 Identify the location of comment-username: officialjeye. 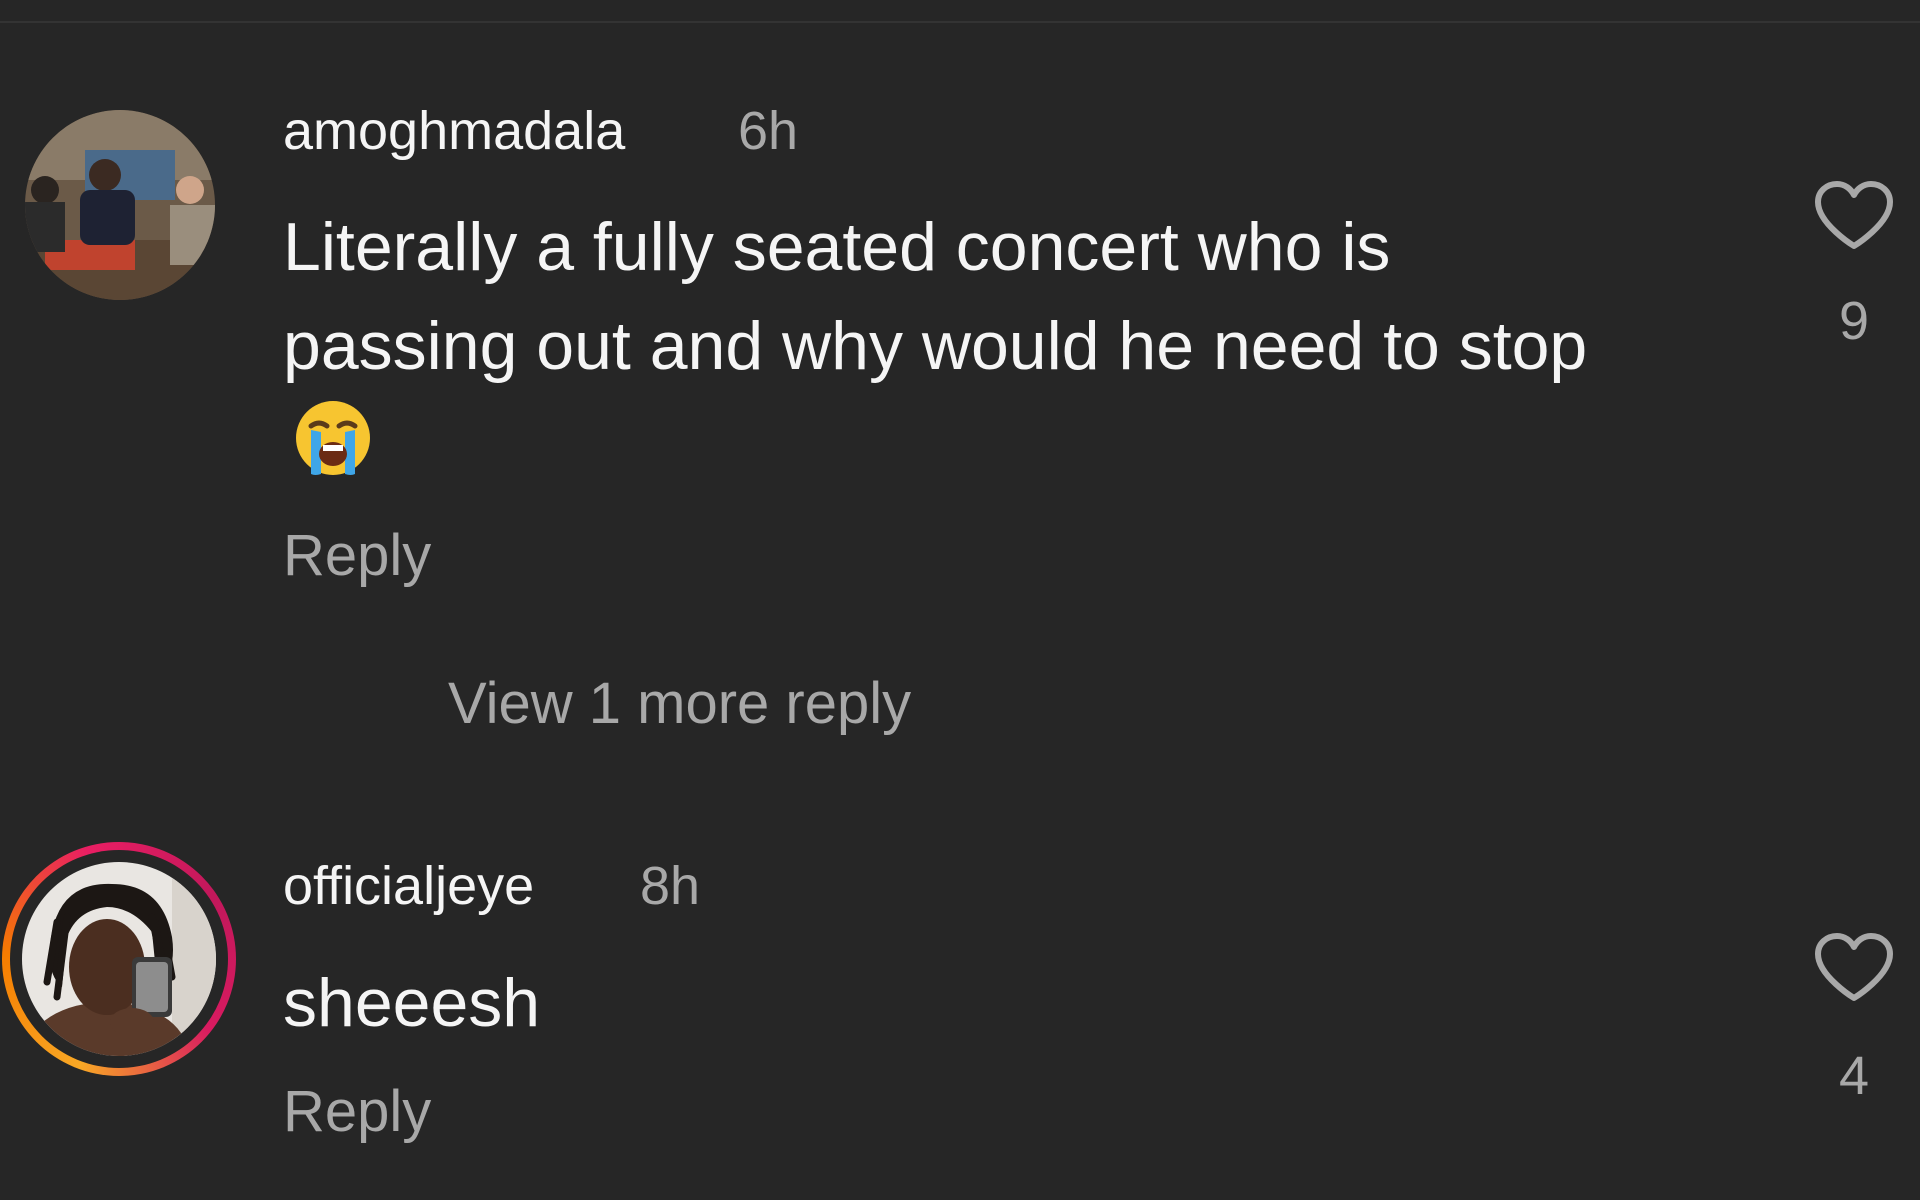
(408, 886).